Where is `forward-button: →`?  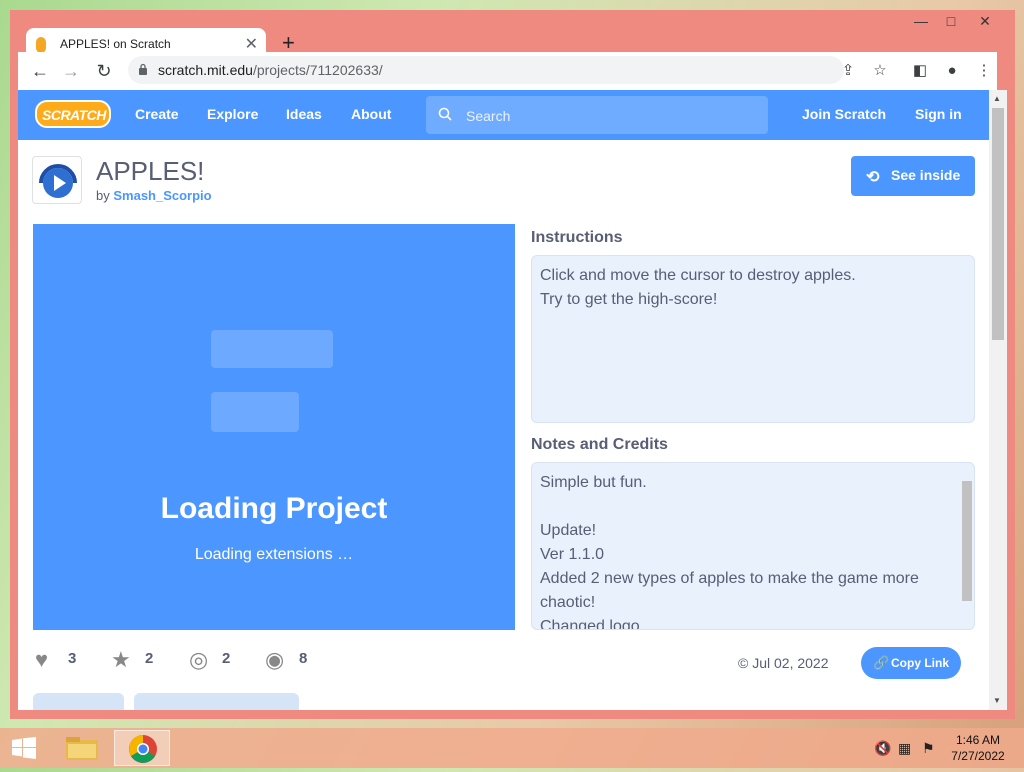 forward-button: → is located at coordinates (71, 71).